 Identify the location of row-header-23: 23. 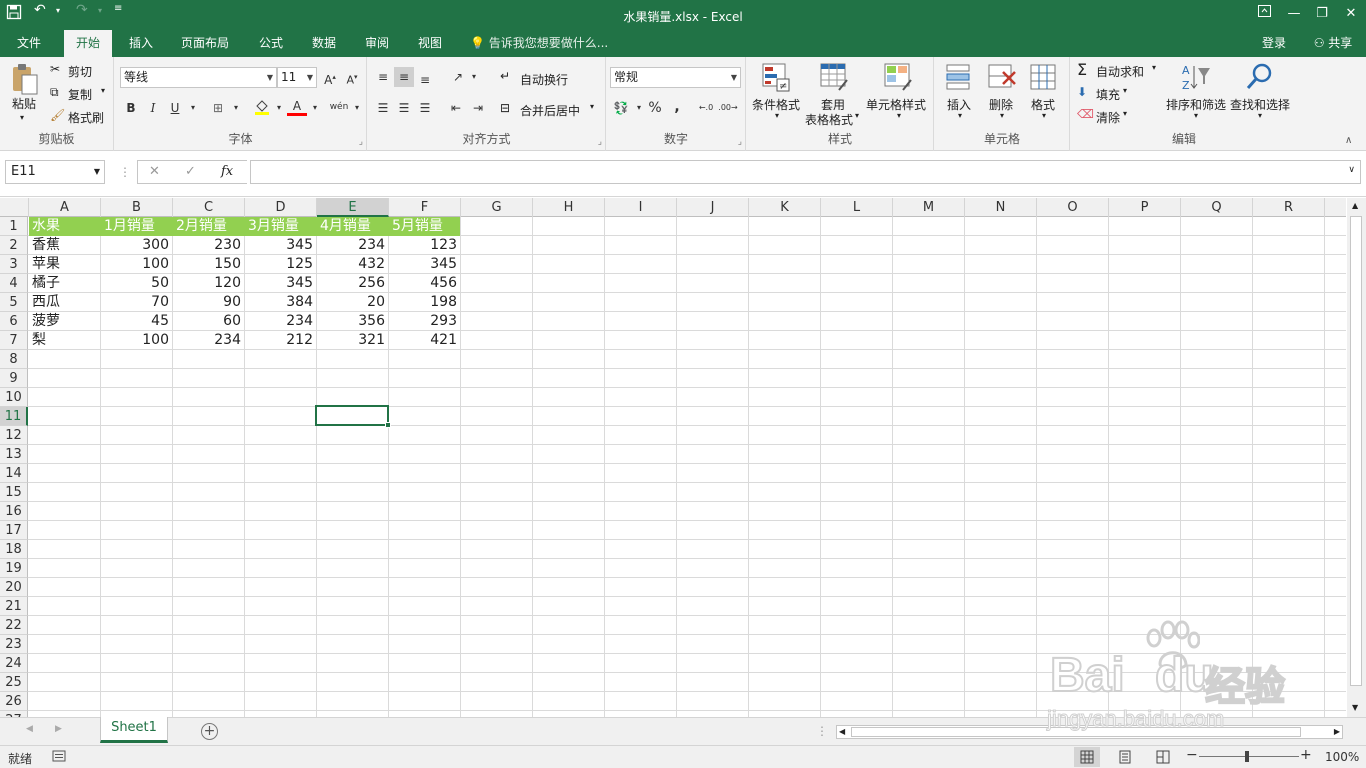
(14, 644).